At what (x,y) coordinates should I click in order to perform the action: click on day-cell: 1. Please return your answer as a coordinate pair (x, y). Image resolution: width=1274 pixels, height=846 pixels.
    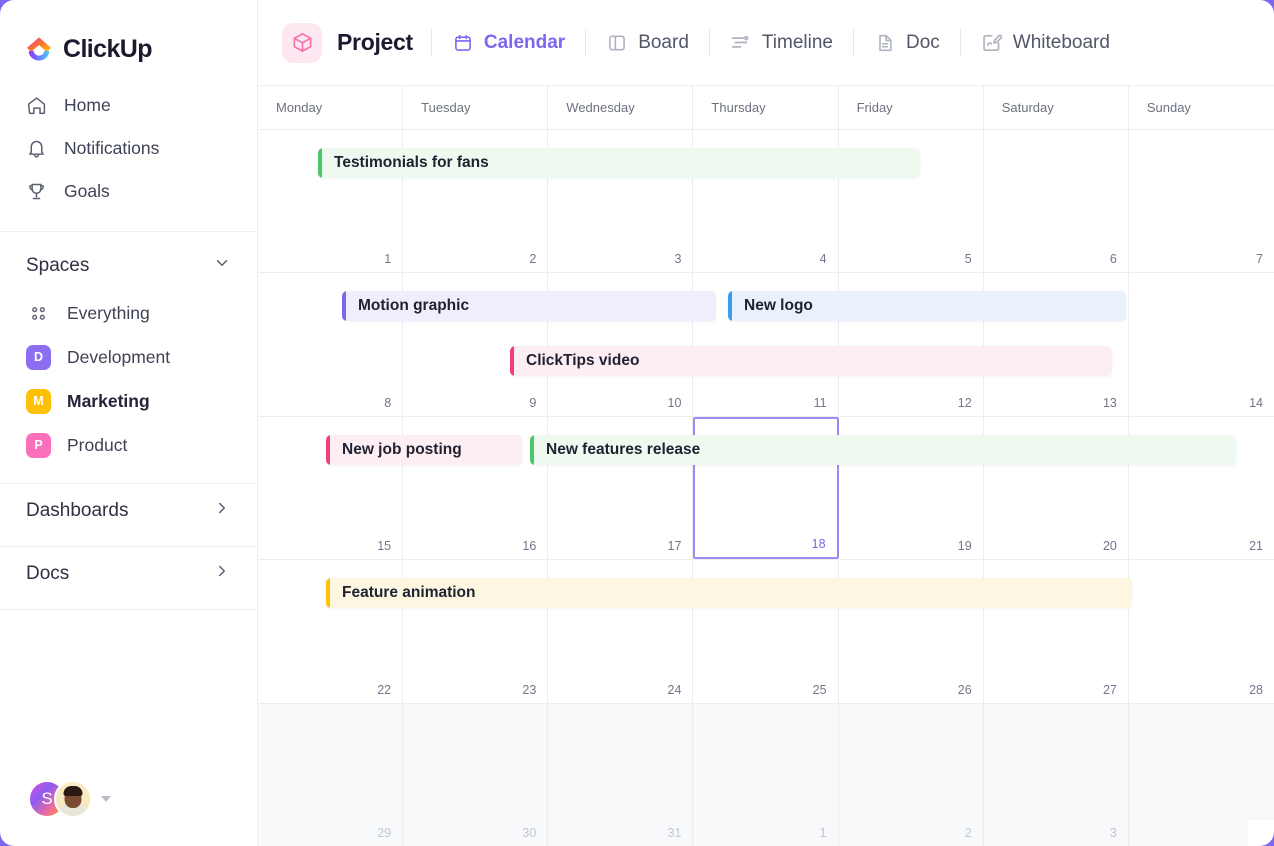
    Looking at the image, I should click on (766, 774).